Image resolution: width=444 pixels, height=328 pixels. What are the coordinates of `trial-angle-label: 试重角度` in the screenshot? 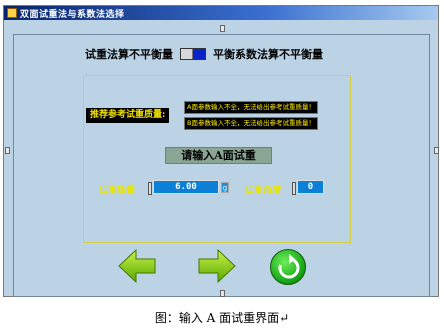 It's located at (263, 191).